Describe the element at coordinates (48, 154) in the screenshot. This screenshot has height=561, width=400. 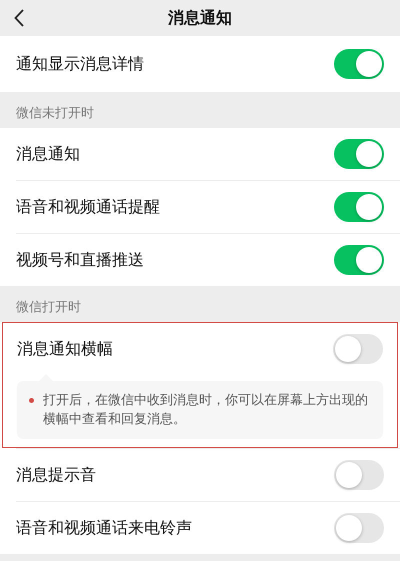
I see `setting-label: 消息通知` at that location.